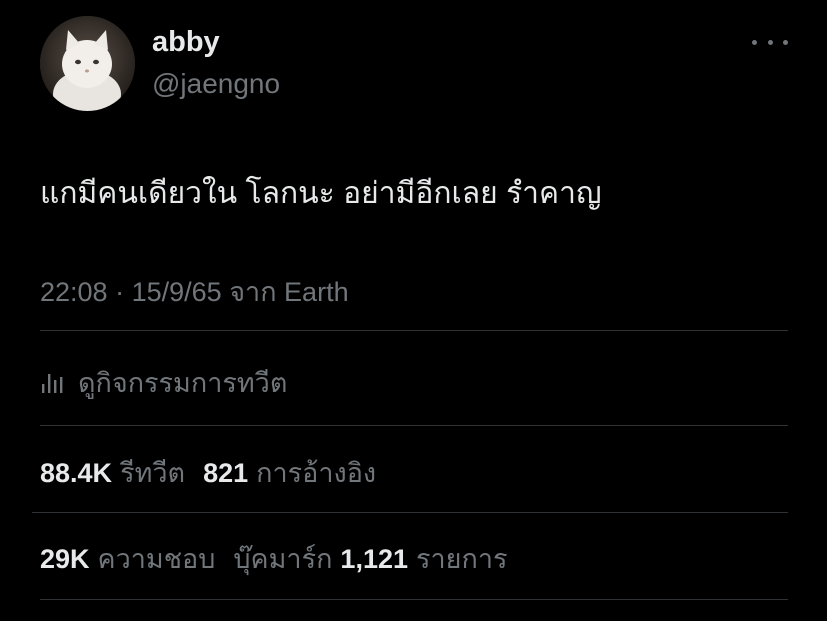 Image resolution: width=827 pixels, height=621 pixels. What do you see at coordinates (321, 193) in the screenshot?
I see `tweet-text: แกมีคนเดียวใน โลกนะ อย่ามีอีกเลย รำคาญ` at bounding box center [321, 193].